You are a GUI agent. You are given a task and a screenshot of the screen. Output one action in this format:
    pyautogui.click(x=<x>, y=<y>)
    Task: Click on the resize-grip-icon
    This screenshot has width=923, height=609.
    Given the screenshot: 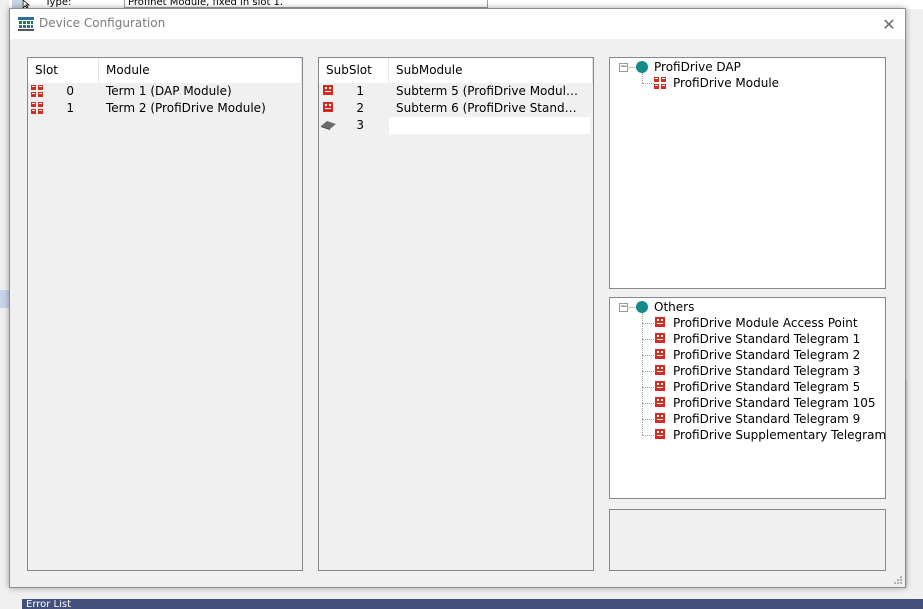 What is the action you would take?
    pyautogui.click(x=898, y=580)
    